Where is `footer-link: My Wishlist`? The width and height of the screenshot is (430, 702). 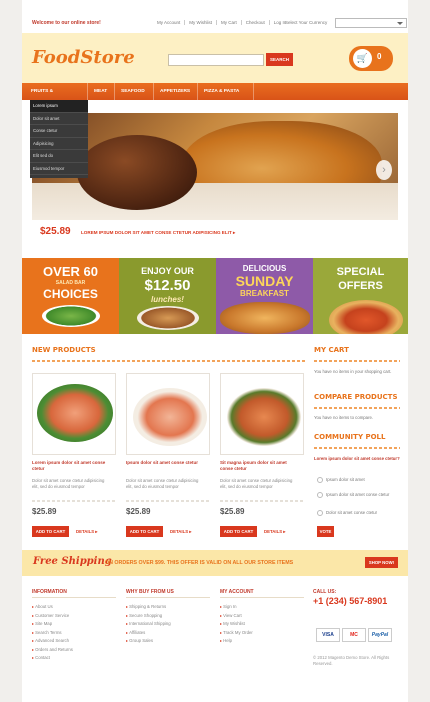 footer-link: My Wishlist is located at coordinates (236, 624).